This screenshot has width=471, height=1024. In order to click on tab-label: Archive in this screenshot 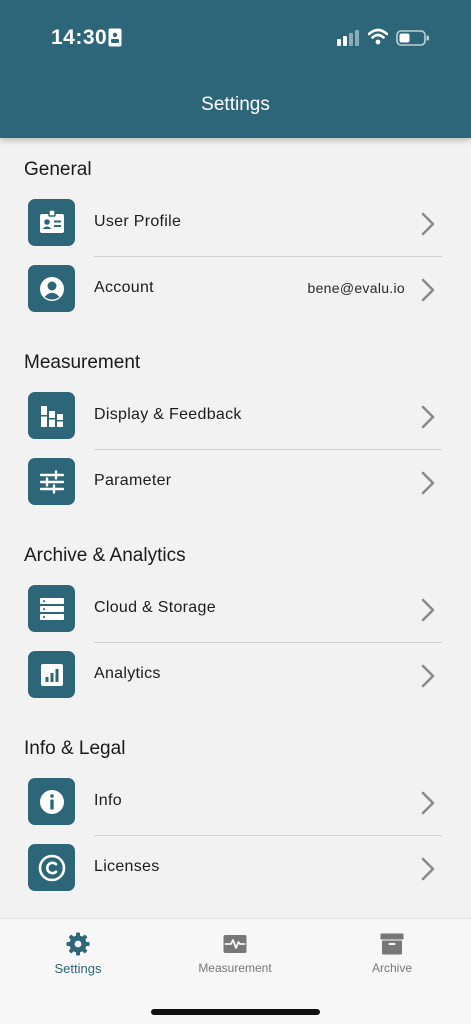, I will do `click(391, 968)`.